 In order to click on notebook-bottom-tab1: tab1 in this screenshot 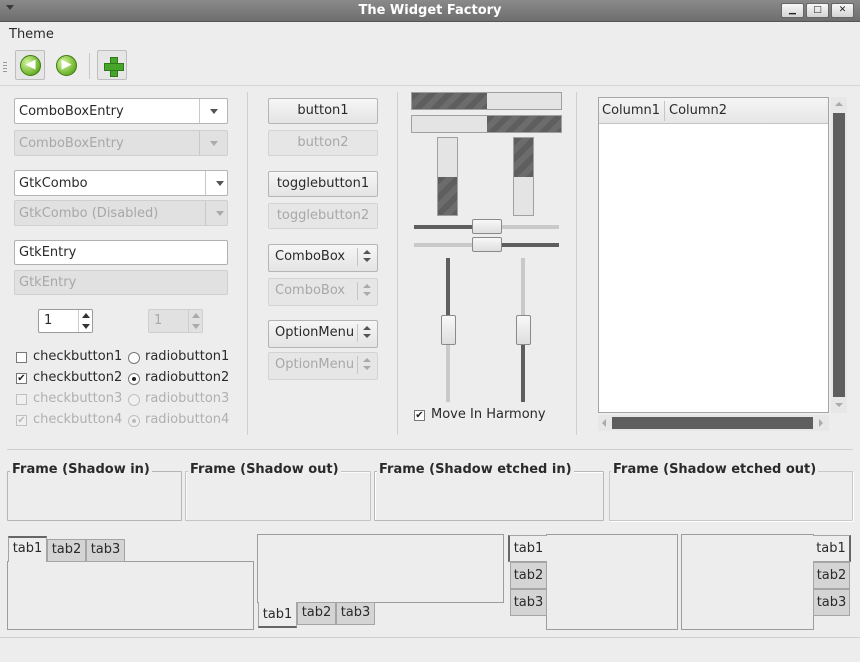, I will do `click(277, 615)`.